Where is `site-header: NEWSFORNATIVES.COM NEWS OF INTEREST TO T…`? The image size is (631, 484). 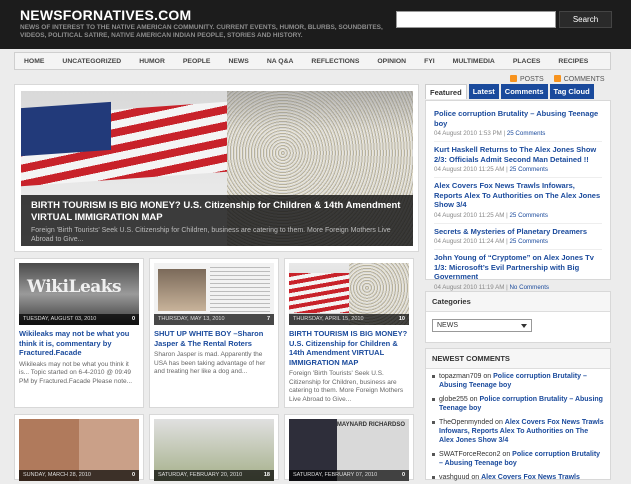 site-header: NEWSFORNATIVES.COM NEWS OF INTEREST TO T… is located at coordinates (315, 24).